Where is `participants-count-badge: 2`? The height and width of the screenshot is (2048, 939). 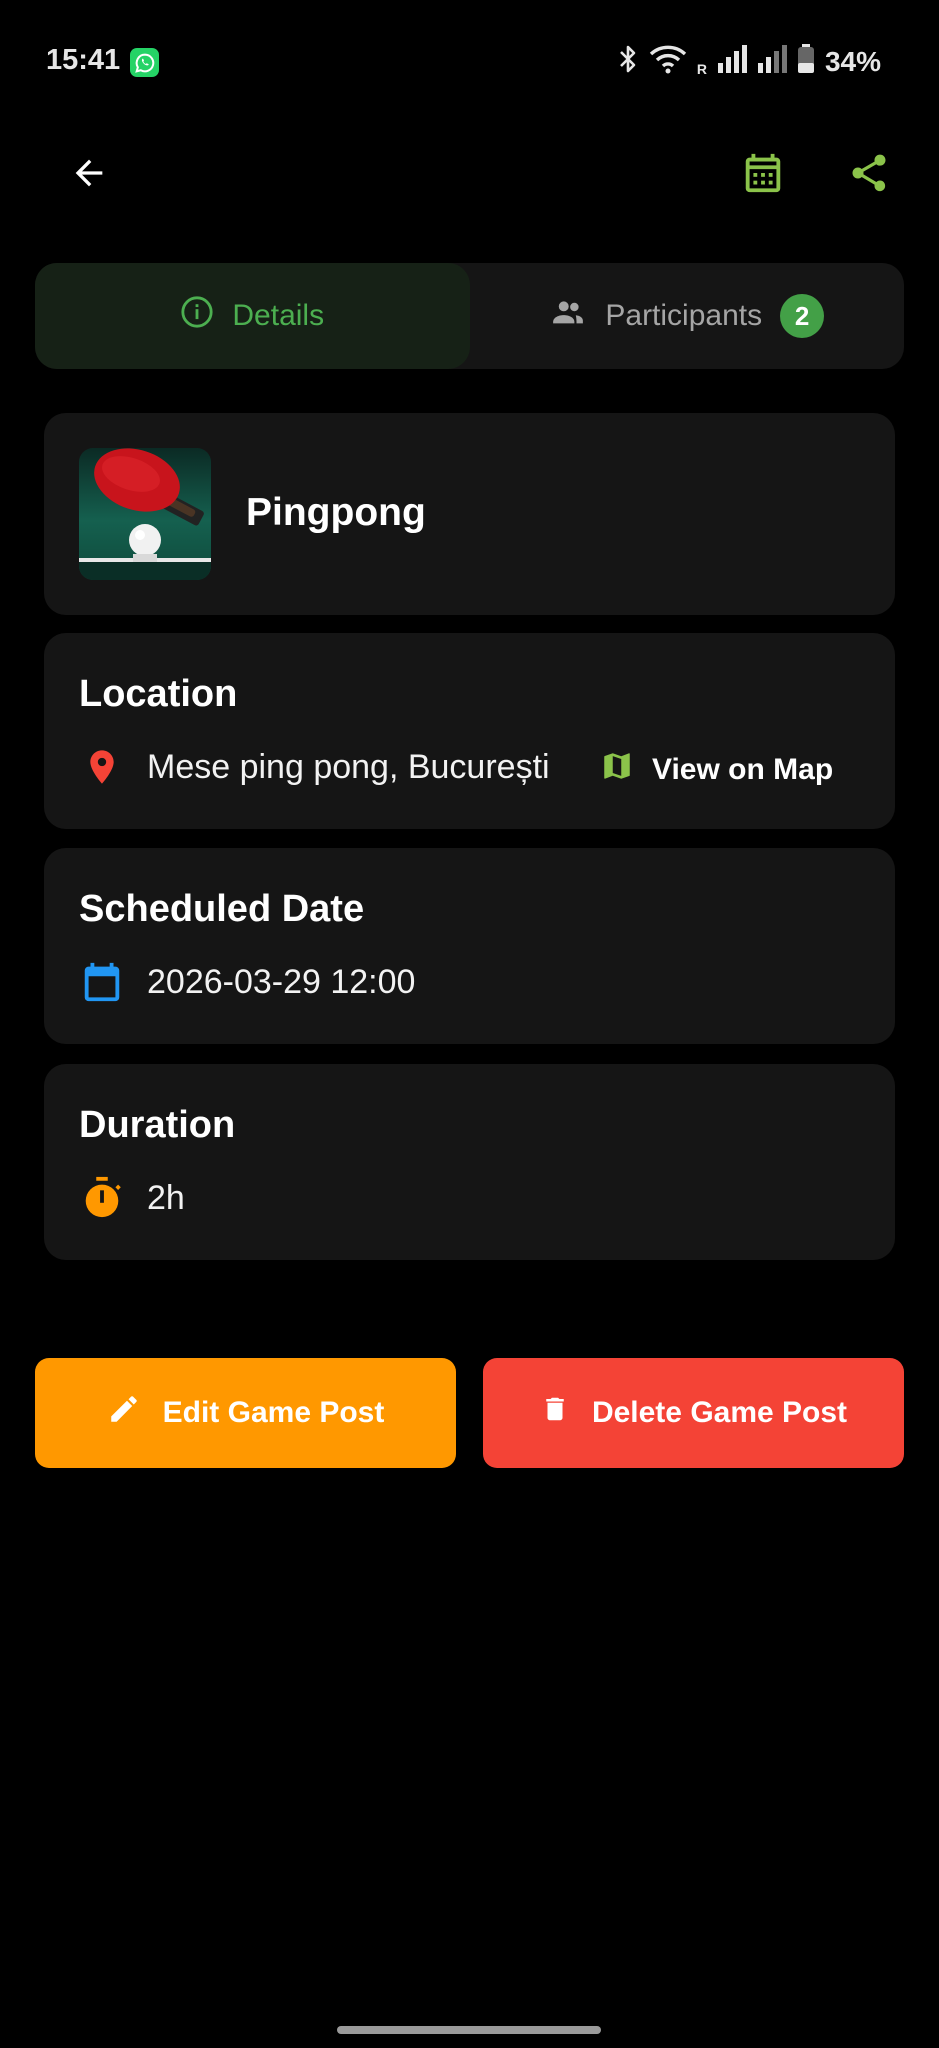 participants-count-badge: 2 is located at coordinates (802, 316).